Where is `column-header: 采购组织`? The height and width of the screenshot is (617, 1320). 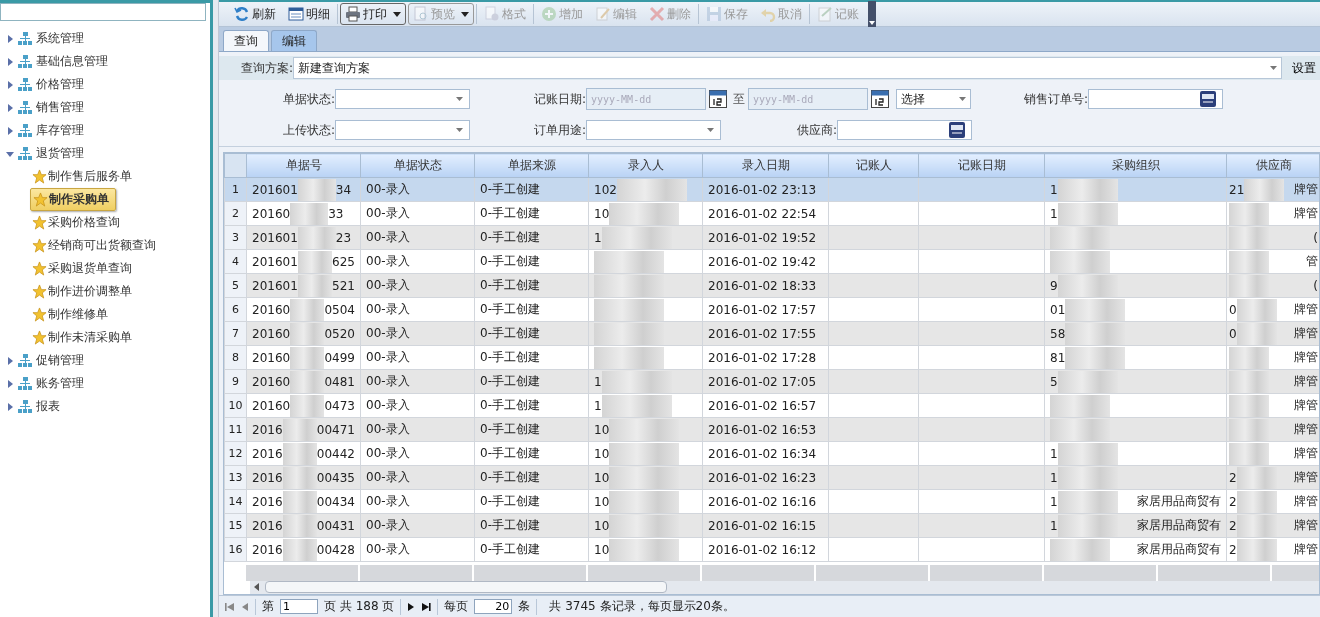
column-header: 采购组织 is located at coordinates (1135, 165).